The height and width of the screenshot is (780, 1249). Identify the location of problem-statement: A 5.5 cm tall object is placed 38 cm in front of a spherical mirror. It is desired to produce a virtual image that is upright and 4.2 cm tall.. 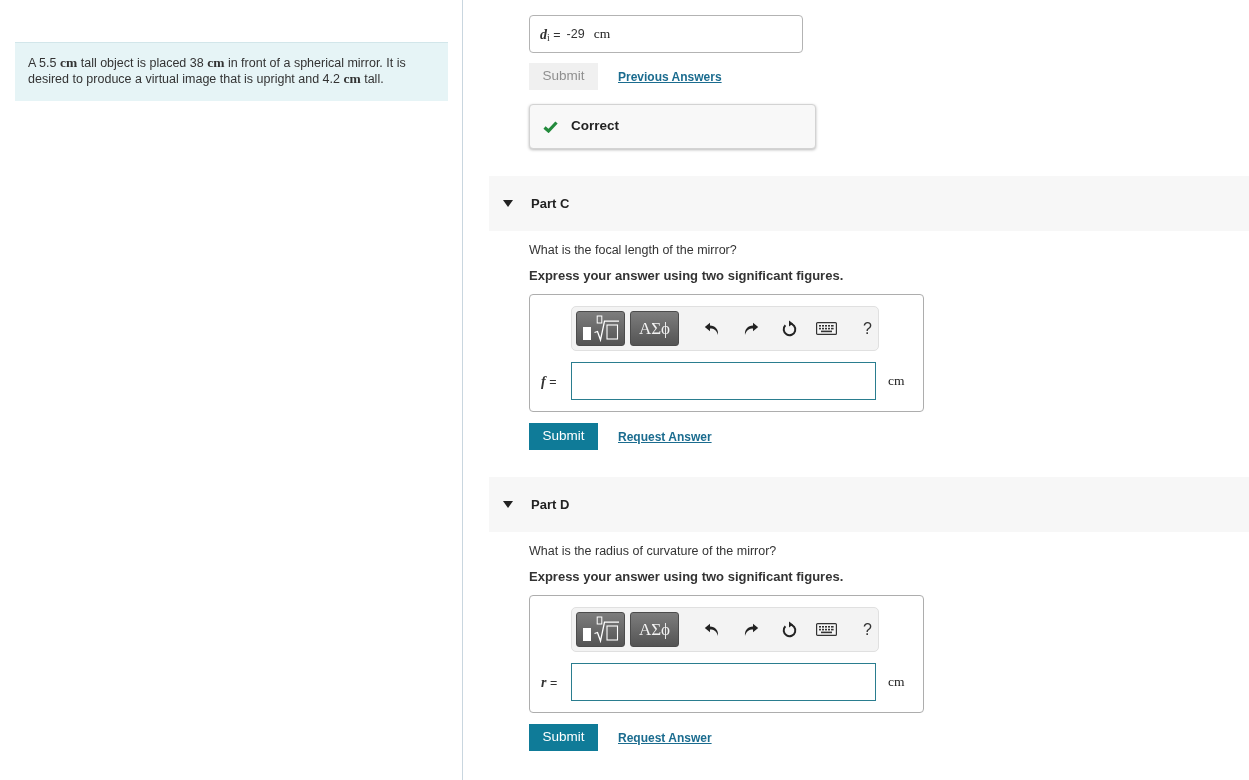
(231, 71).